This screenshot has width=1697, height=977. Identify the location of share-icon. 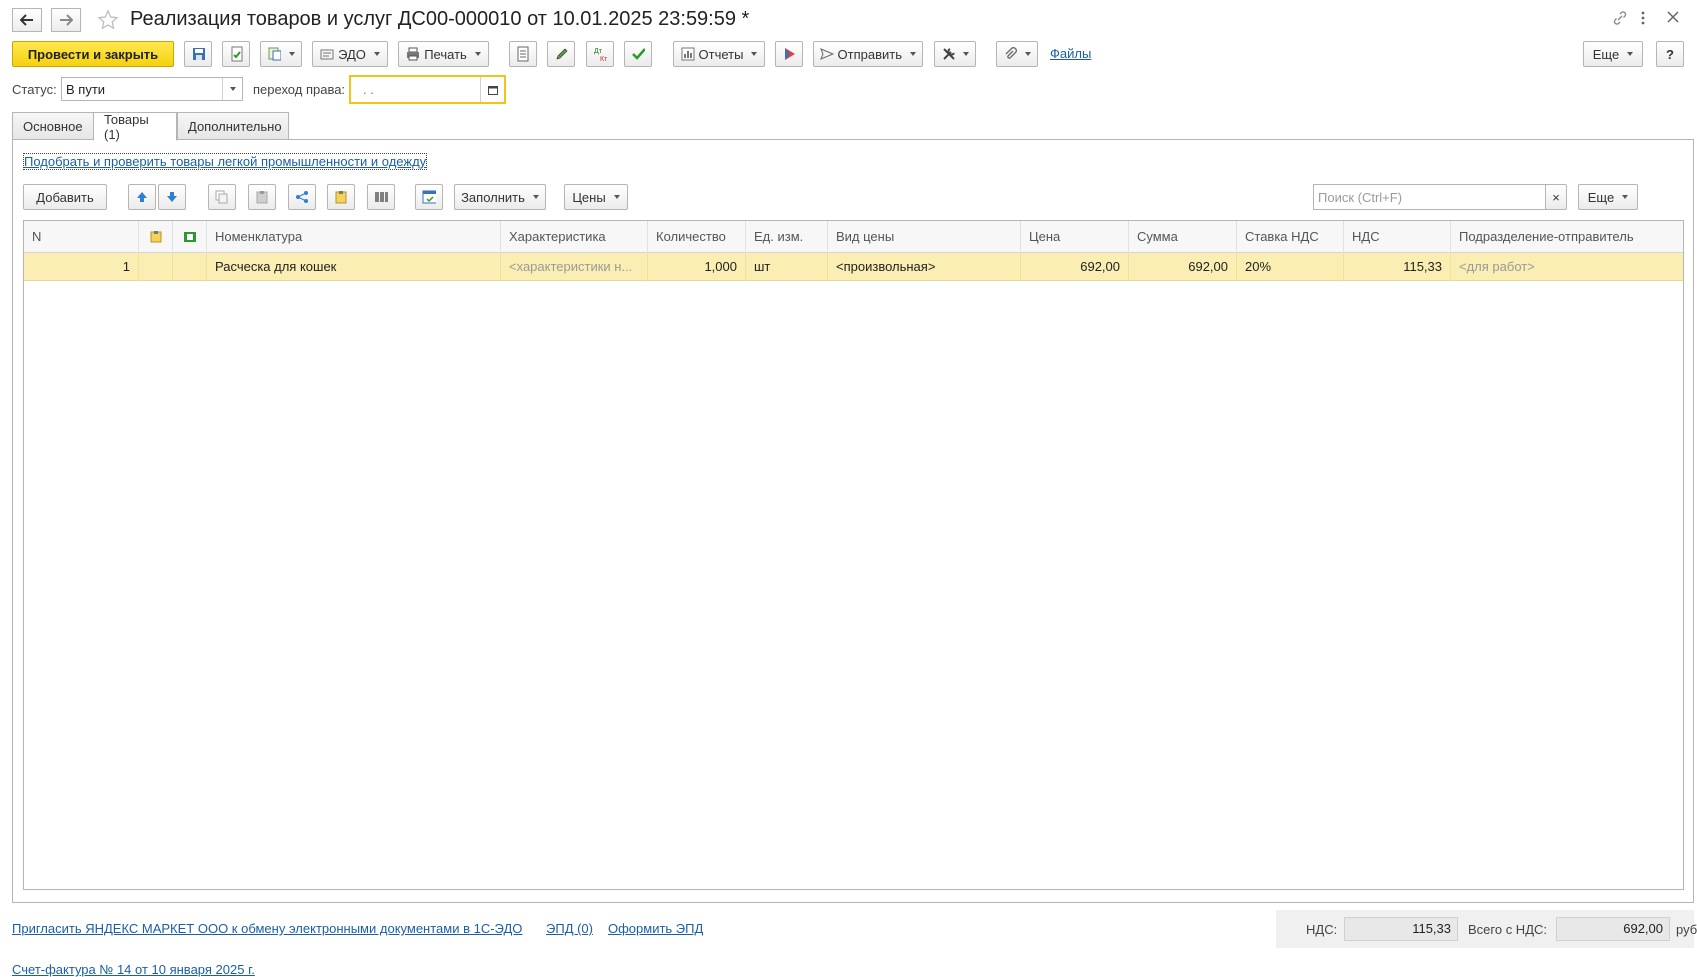
(302, 197).